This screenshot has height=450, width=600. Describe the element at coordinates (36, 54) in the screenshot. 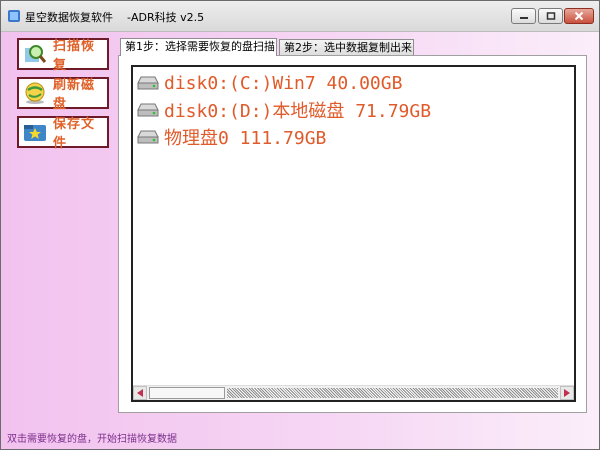

I see `magnifier-icon` at that location.